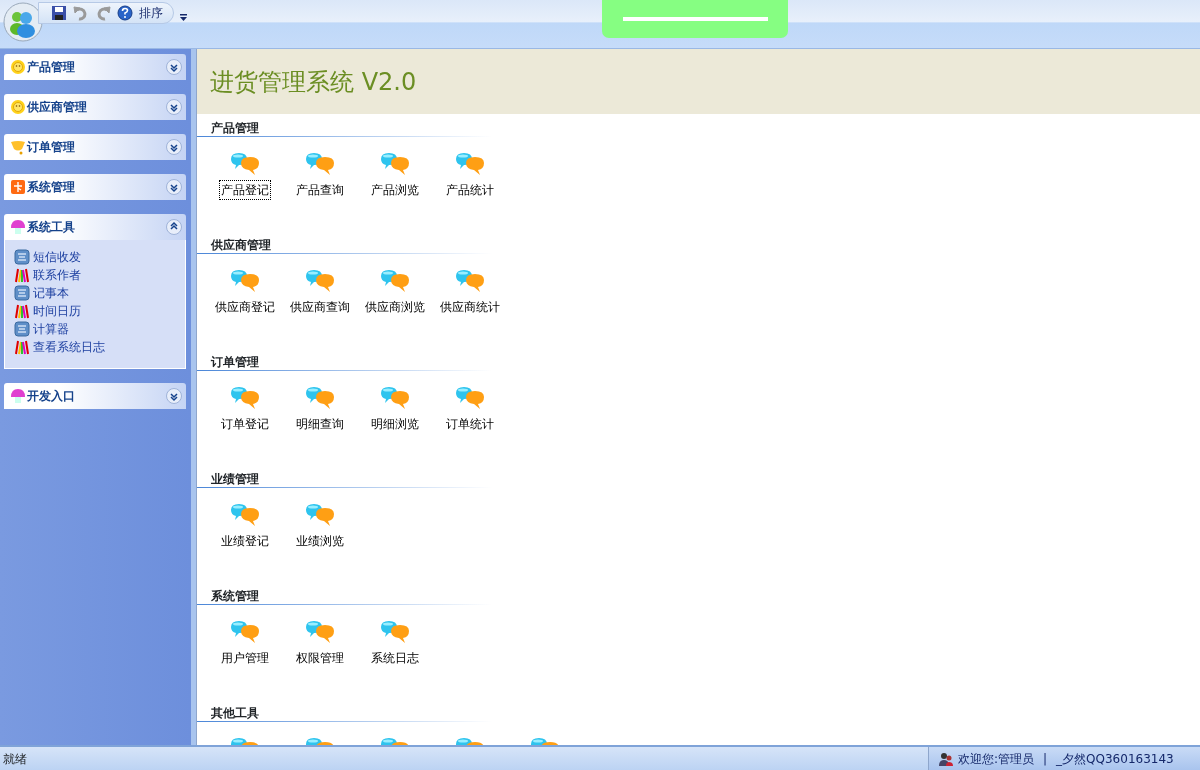  What do you see at coordinates (95, 396) in the screenshot?
I see `panel-header: 开发入口` at bounding box center [95, 396].